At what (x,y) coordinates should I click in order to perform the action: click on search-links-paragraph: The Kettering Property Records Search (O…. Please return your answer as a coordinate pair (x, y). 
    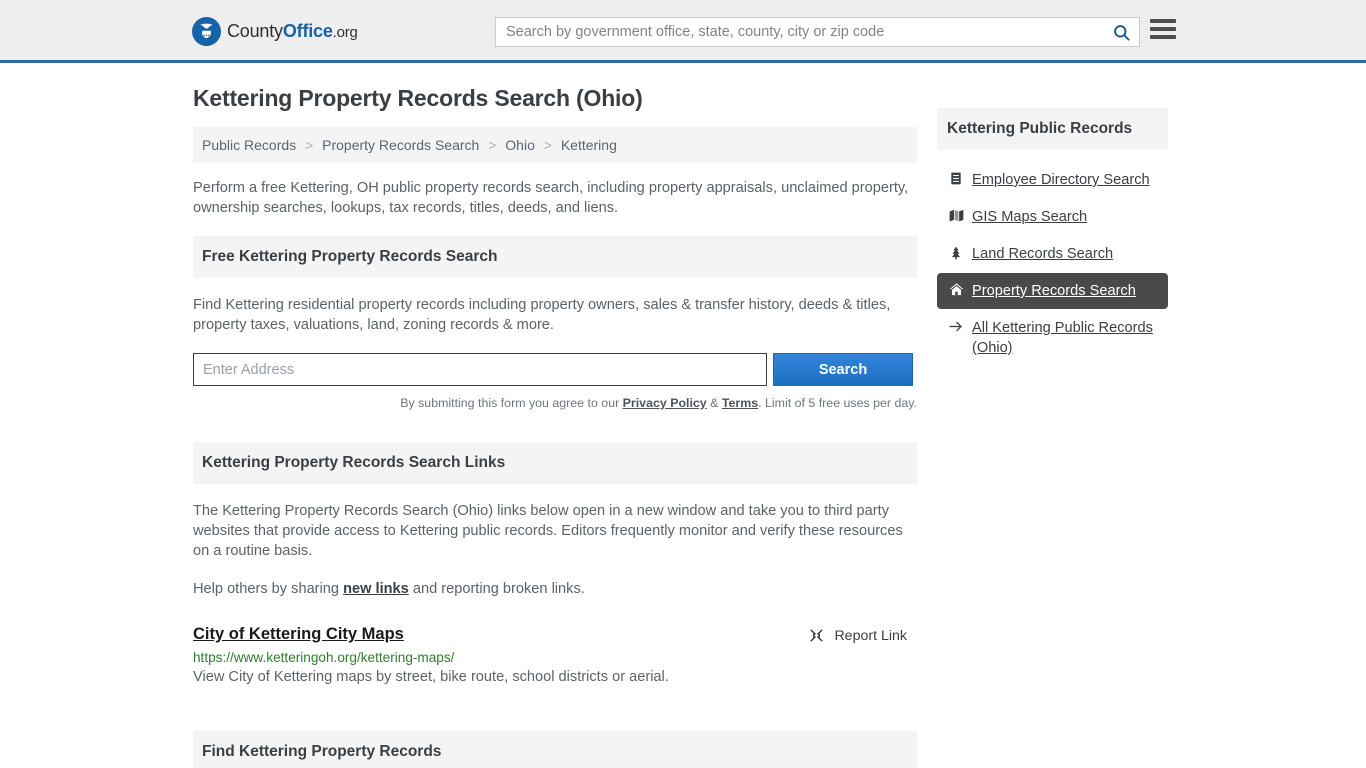
    Looking at the image, I should click on (548, 531).